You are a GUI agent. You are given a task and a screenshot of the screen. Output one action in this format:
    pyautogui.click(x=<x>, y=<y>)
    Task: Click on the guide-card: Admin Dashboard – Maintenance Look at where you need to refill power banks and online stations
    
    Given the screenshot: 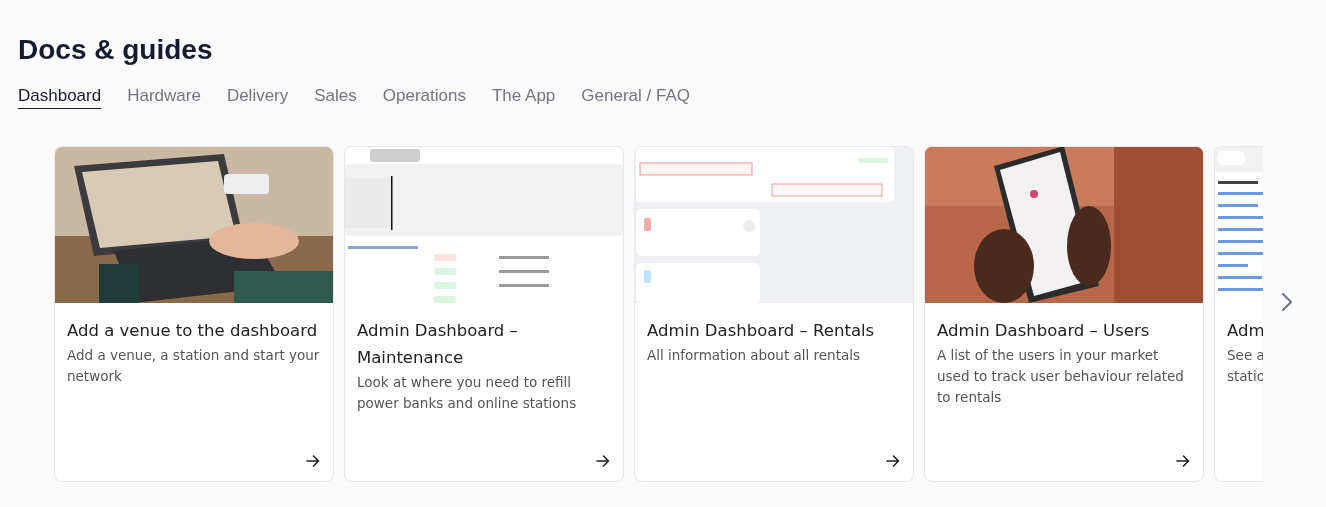 What is the action you would take?
    pyautogui.click(x=484, y=314)
    